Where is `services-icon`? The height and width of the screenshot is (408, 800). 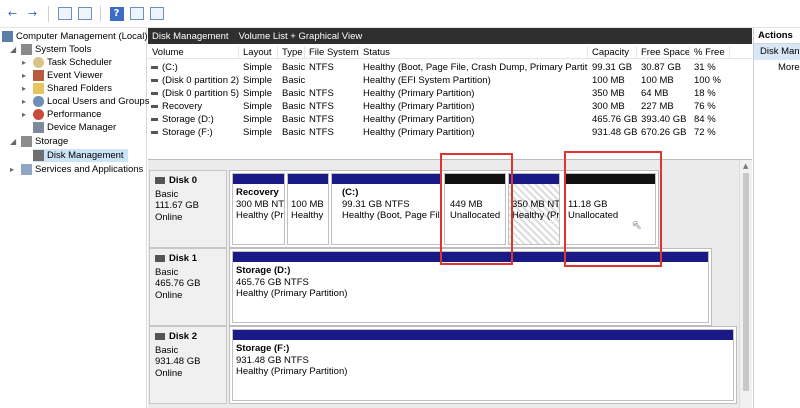
services-icon is located at coordinates (26, 169).